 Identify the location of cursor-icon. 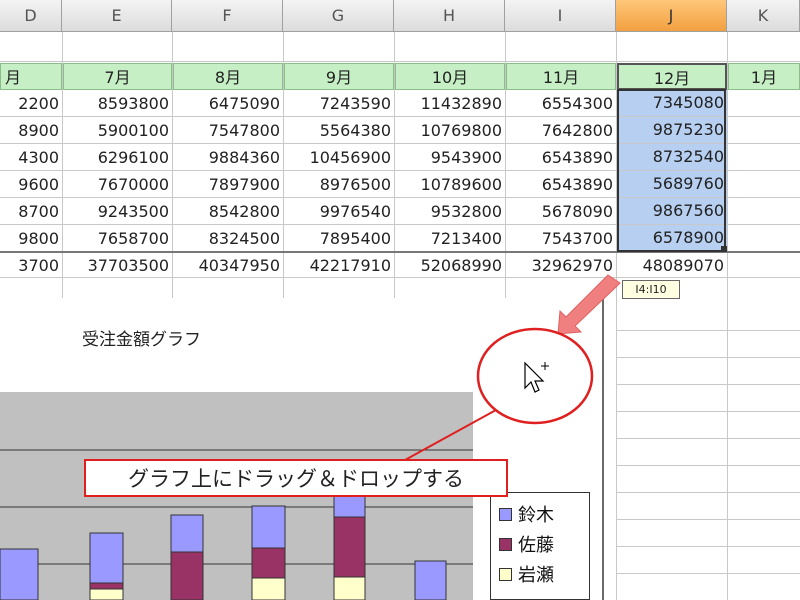
(536, 377).